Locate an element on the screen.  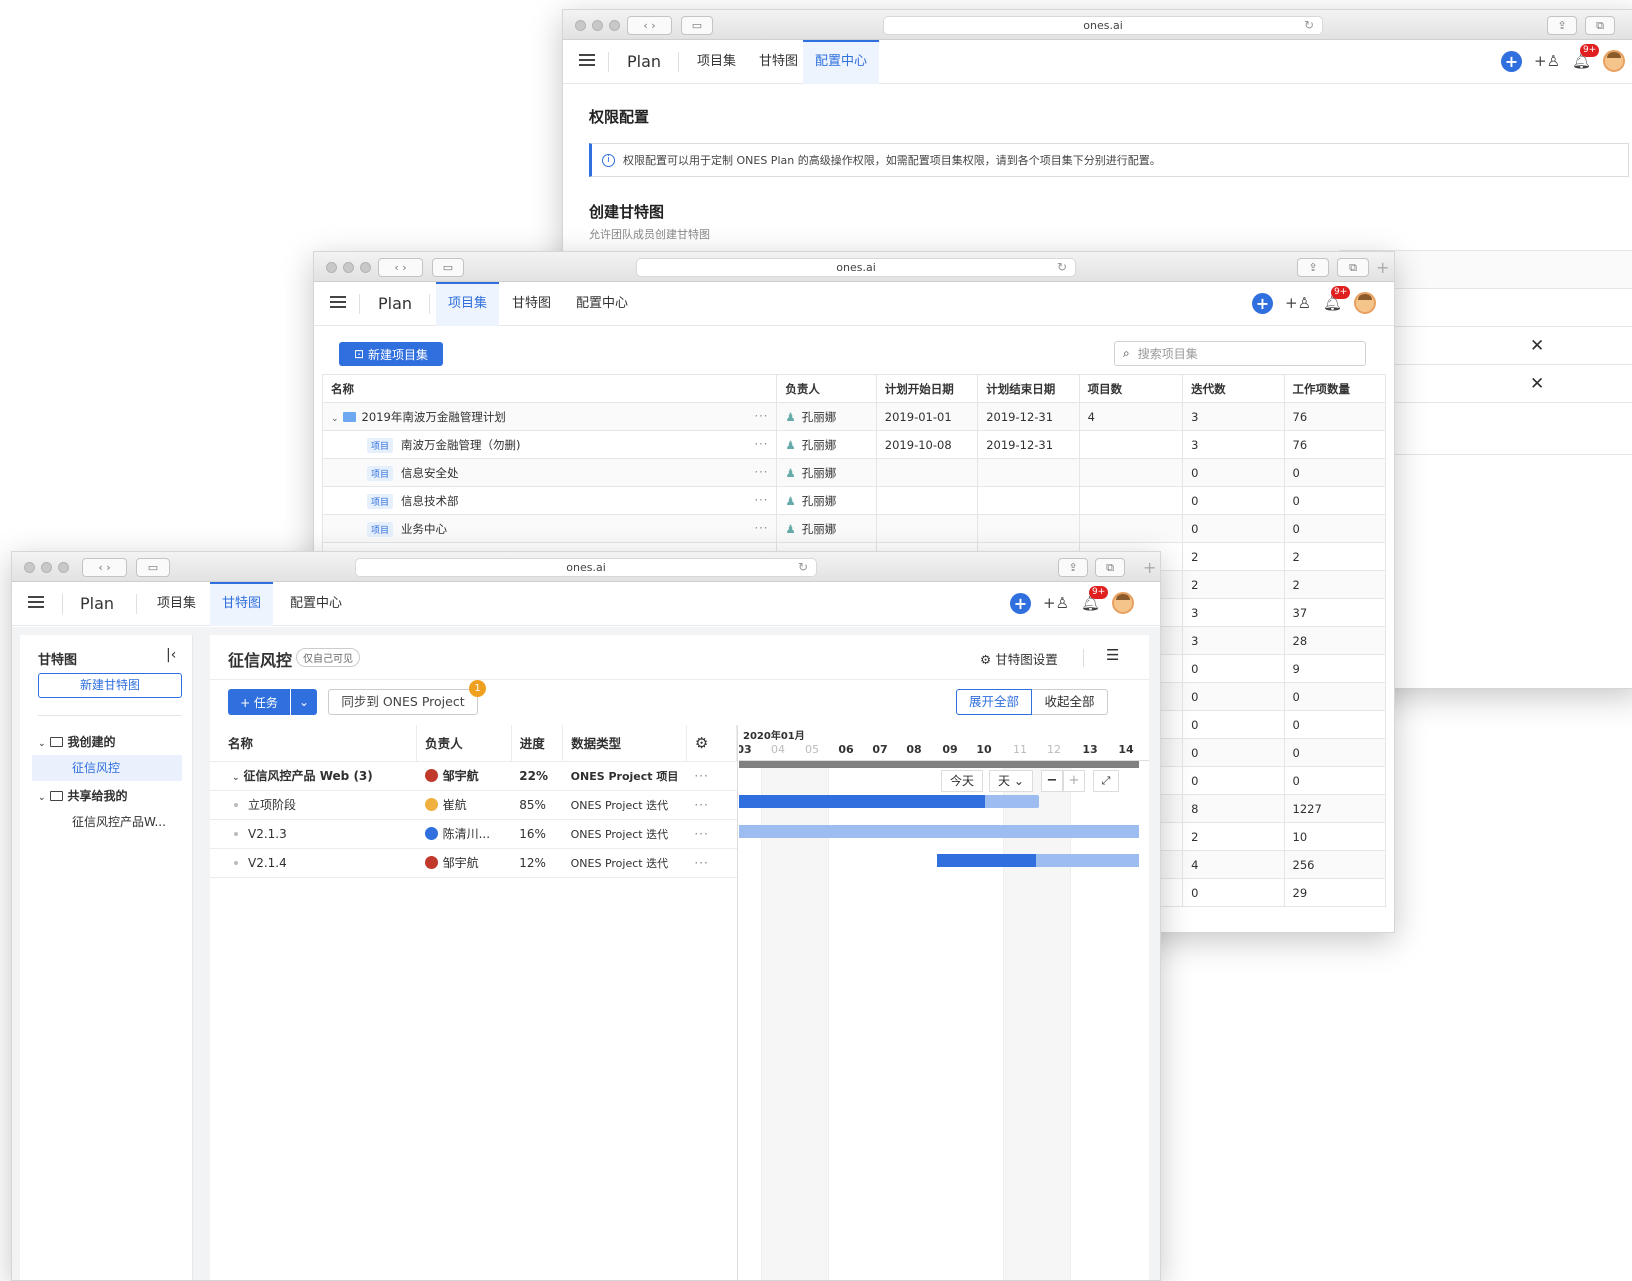
new-gantt-button: 新建甘特图 is located at coordinates (110, 685).